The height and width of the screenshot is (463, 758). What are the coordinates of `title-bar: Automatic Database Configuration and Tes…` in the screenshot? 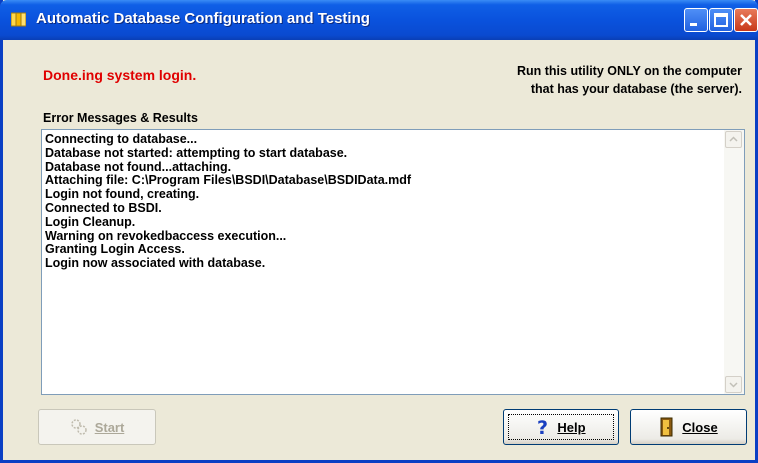 It's located at (379, 20).